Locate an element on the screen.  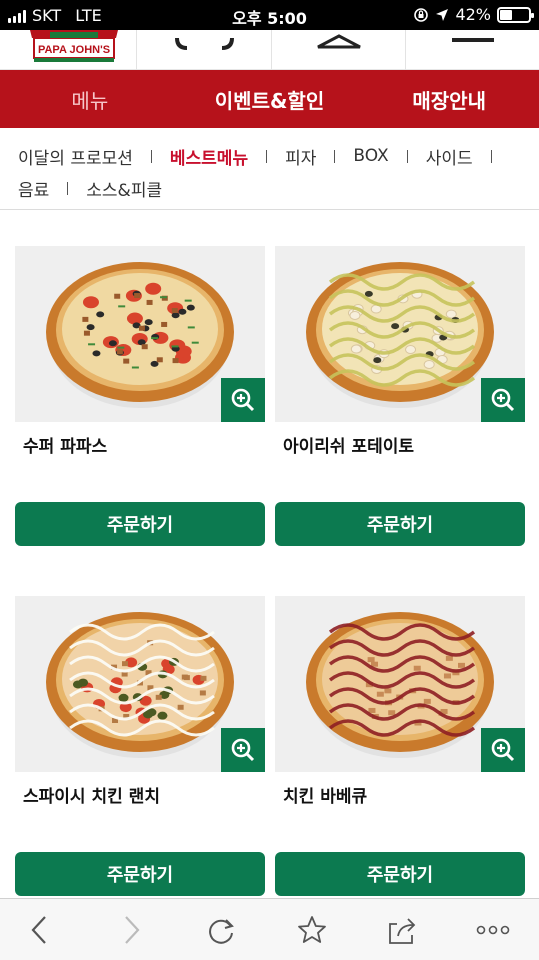
top-header: PAPA JOHN'S is located at coordinates (269, 50).